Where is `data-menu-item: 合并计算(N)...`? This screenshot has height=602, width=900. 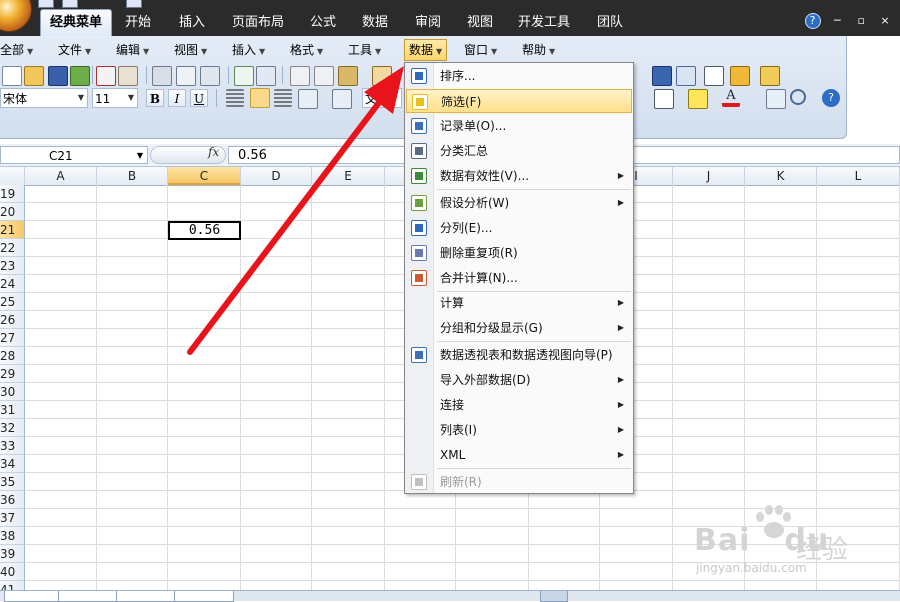
data-menu-item: 合并计算(N)... is located at coordinates (519, 278).